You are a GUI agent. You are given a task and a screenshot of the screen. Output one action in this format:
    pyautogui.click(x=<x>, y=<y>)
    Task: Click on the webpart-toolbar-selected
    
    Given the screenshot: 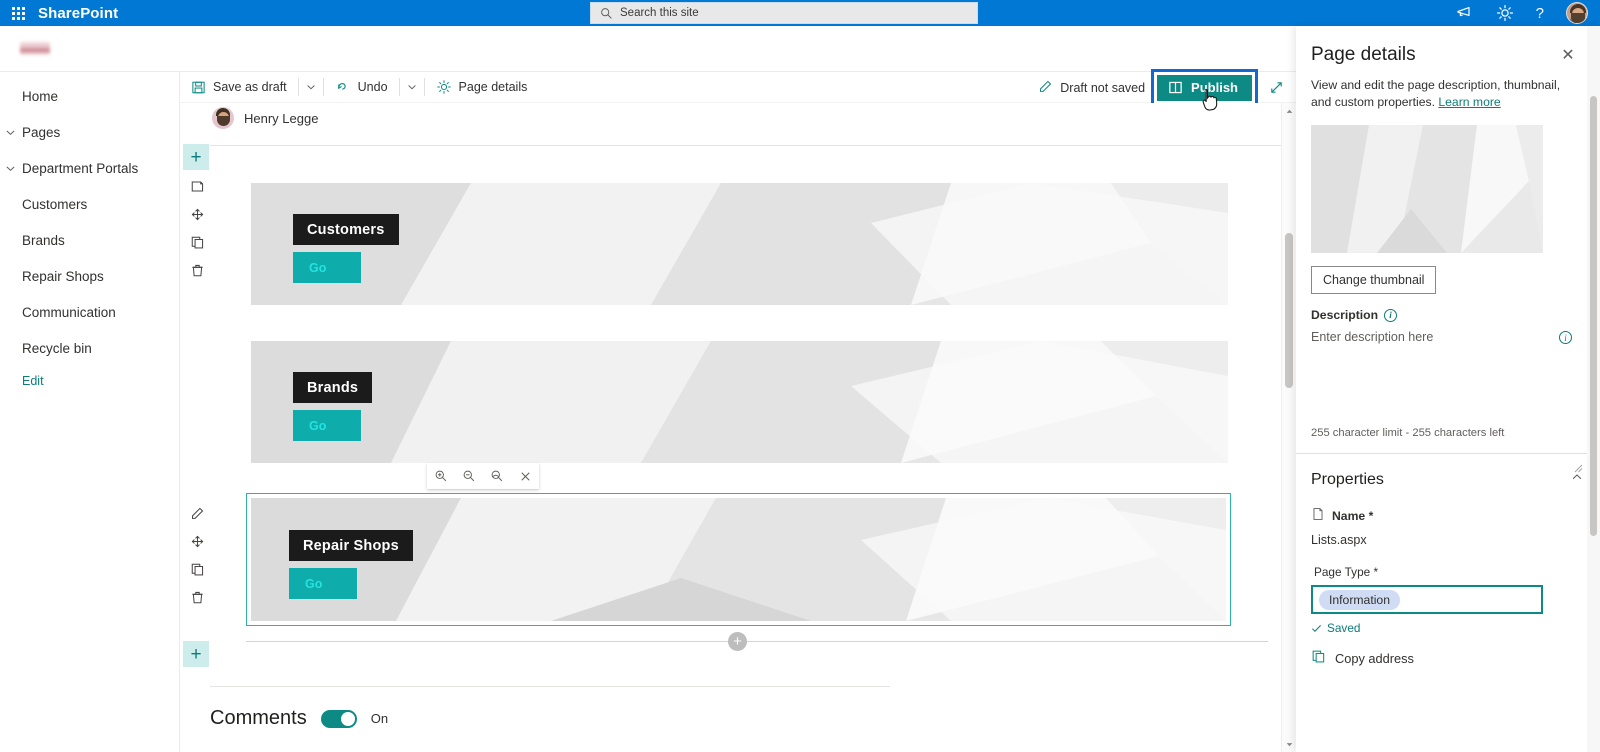 What is the action you would take?
    pyautogui.click(x=197, y=555)
    